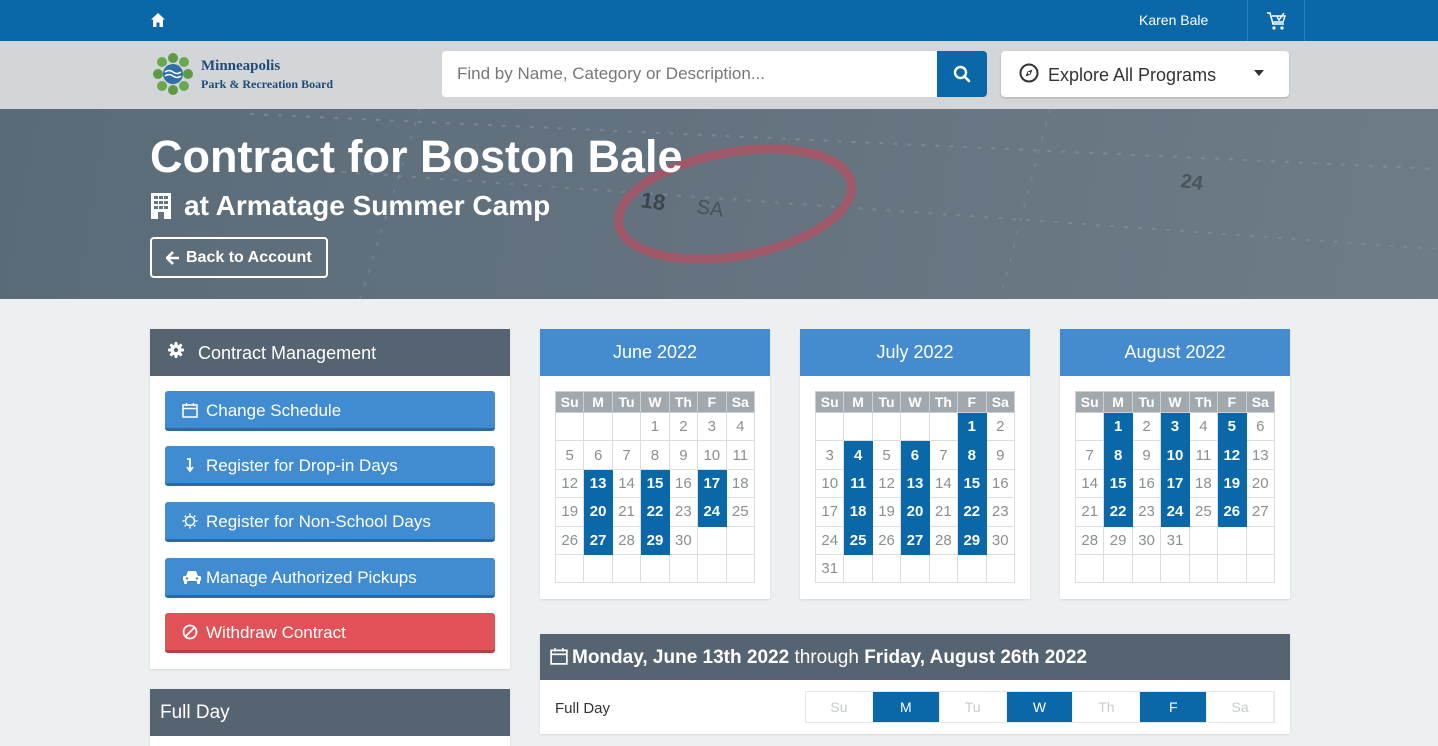 The image size is (1438, 746). Describe the element at coordinates (683, 512) in the screenshot. I see `calendar-day: 23` at that location.